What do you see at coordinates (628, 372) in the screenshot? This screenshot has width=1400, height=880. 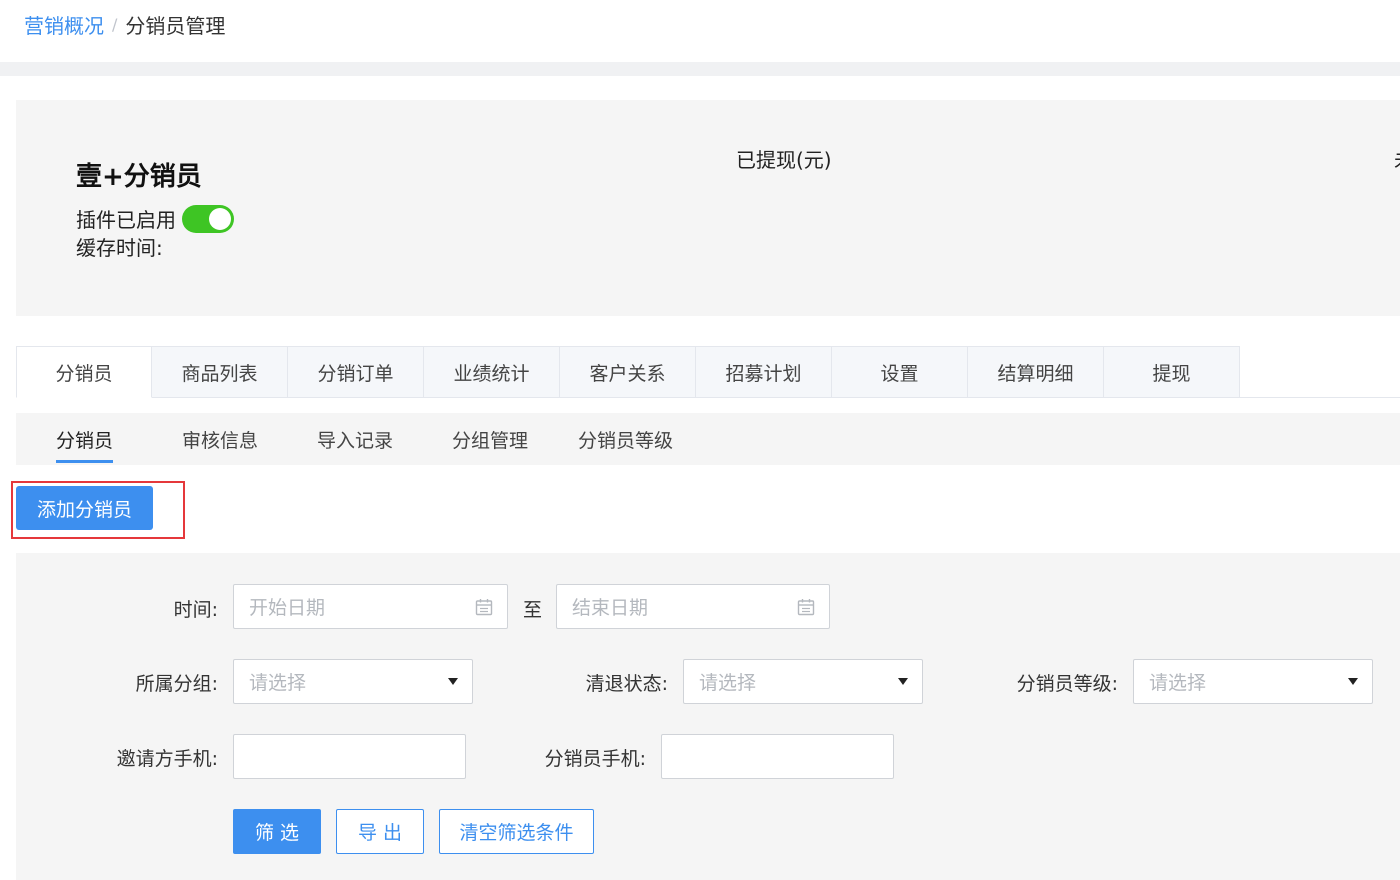 I see `tab-customer-relations: 客户关系` at bounding box center [628, 372].